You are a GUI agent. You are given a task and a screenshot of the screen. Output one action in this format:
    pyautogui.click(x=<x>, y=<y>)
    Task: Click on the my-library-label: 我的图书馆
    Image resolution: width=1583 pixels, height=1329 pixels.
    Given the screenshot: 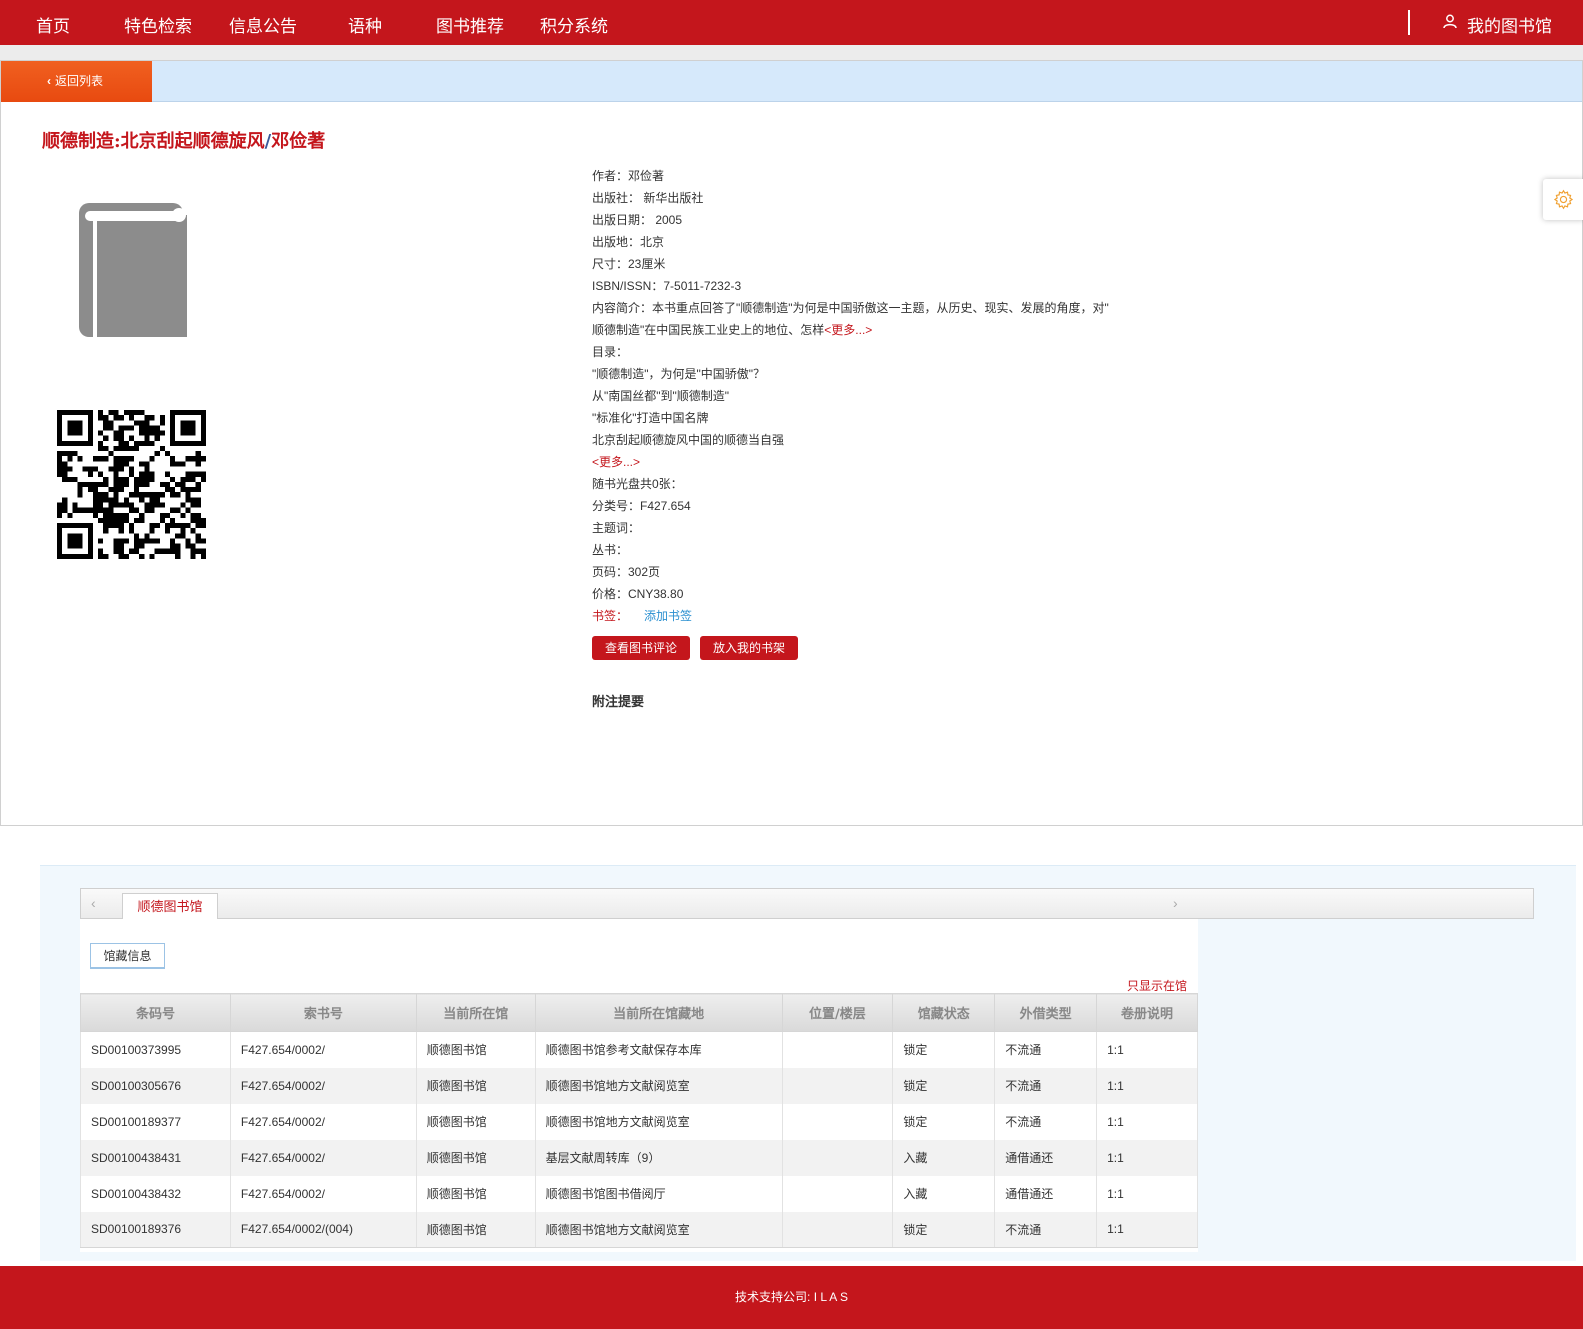 What is the action you would take?
    pyautogui.click(x=1509, y=26)
    